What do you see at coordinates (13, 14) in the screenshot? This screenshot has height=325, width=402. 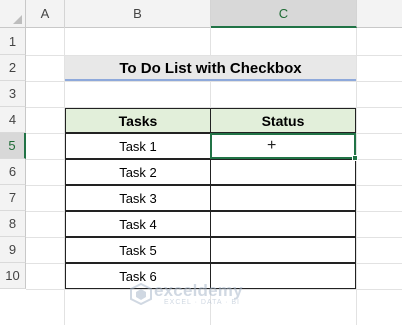 I see `select-all-corner` at bounding box center [13, 14].